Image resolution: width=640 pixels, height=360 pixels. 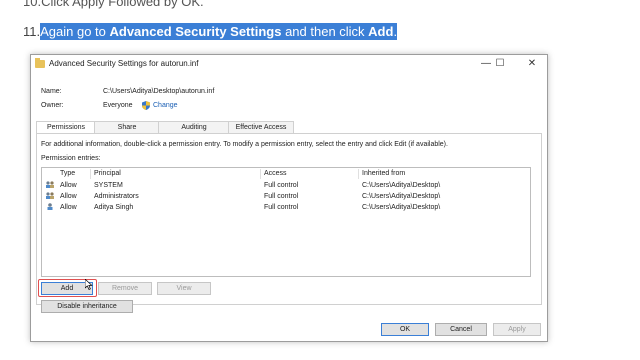 What do you see at coordinates (50, 206) in the screenshot?
I see `user-icon` at bounding box center [50, 206].